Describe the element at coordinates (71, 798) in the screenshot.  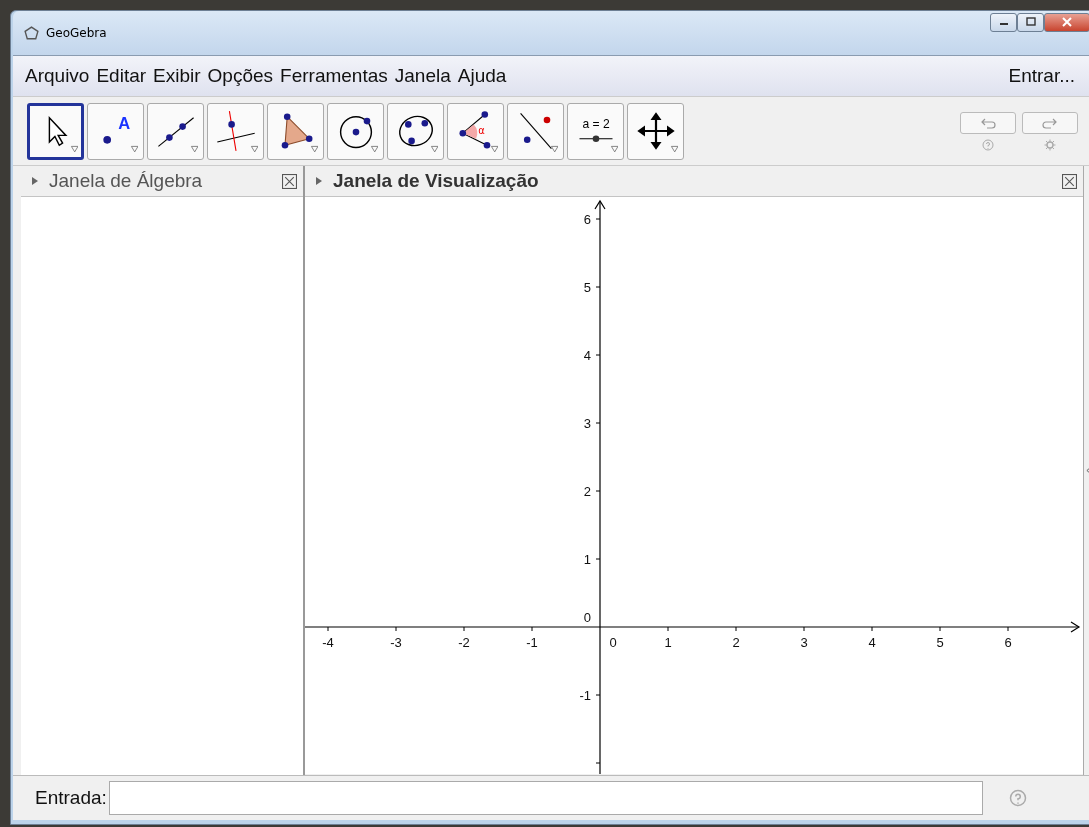
I see `input-label: Entrada:` at that location.